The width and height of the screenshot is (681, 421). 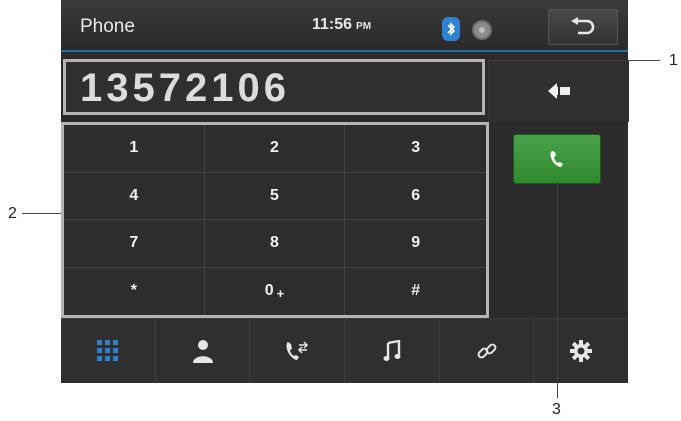 I want to click on back-arrow-icon, so click(x=583, y=26).